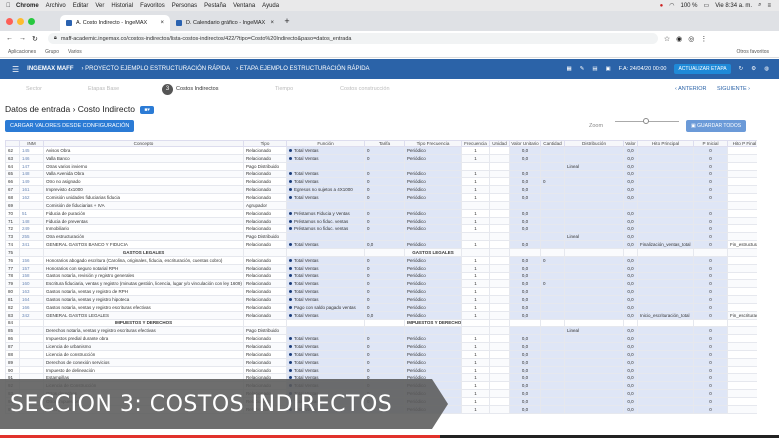 The image size is (779, 438). Describe the element at coordinates (9, 21) in the screenshot. I see `close-window-icon` at that location.